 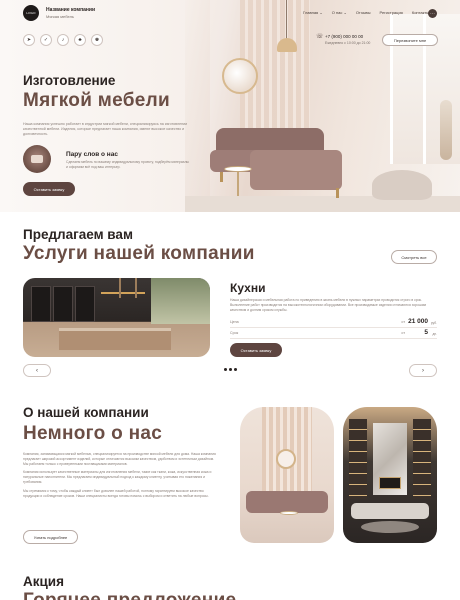 What do you see at coordinates (31, 13) in the screenshot?
I see `logo: LOGO` at bounding box center [31, 13].